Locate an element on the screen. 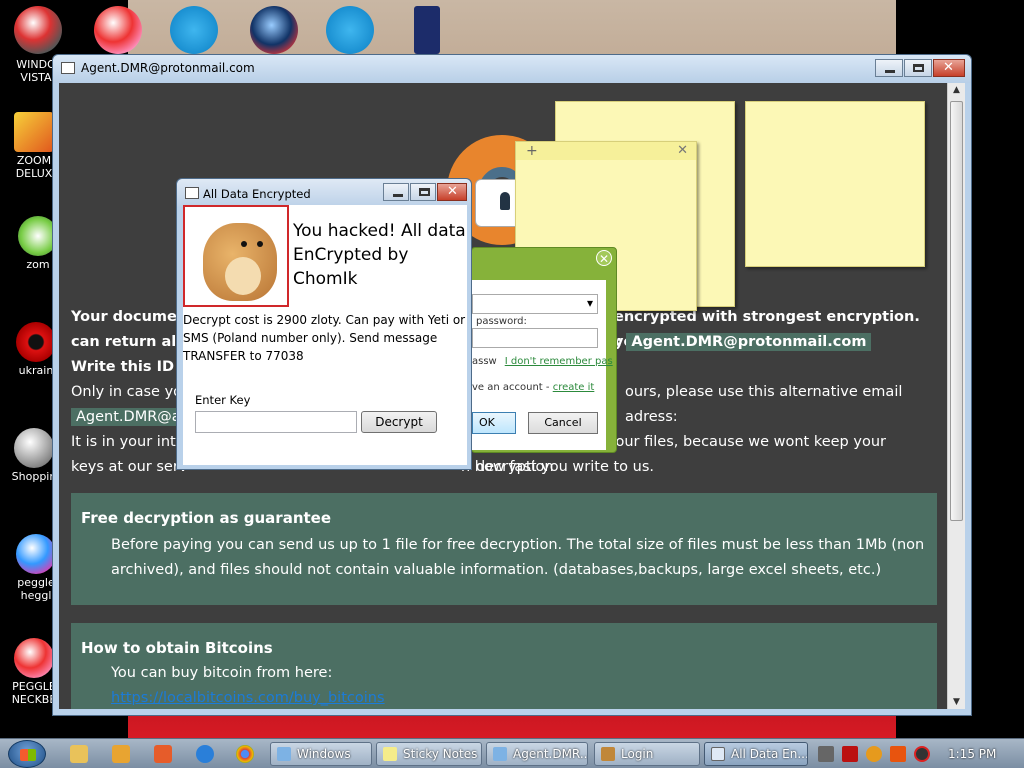 The height and width of the screenshot is (768, 1024). desktop-icon-label: Shoppin is located at coordinates (34, 476).